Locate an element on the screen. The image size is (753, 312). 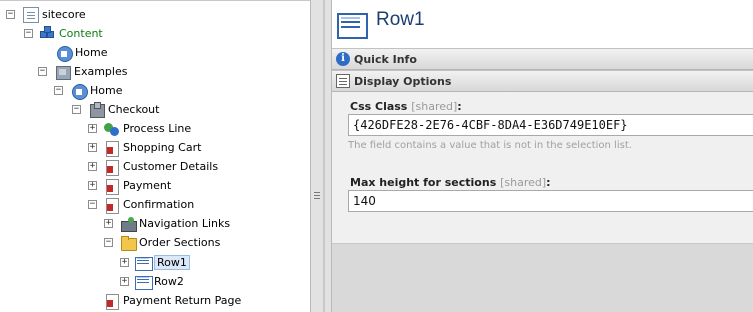
tree-node-label: Customer Details is located at coordinates (171, 166).